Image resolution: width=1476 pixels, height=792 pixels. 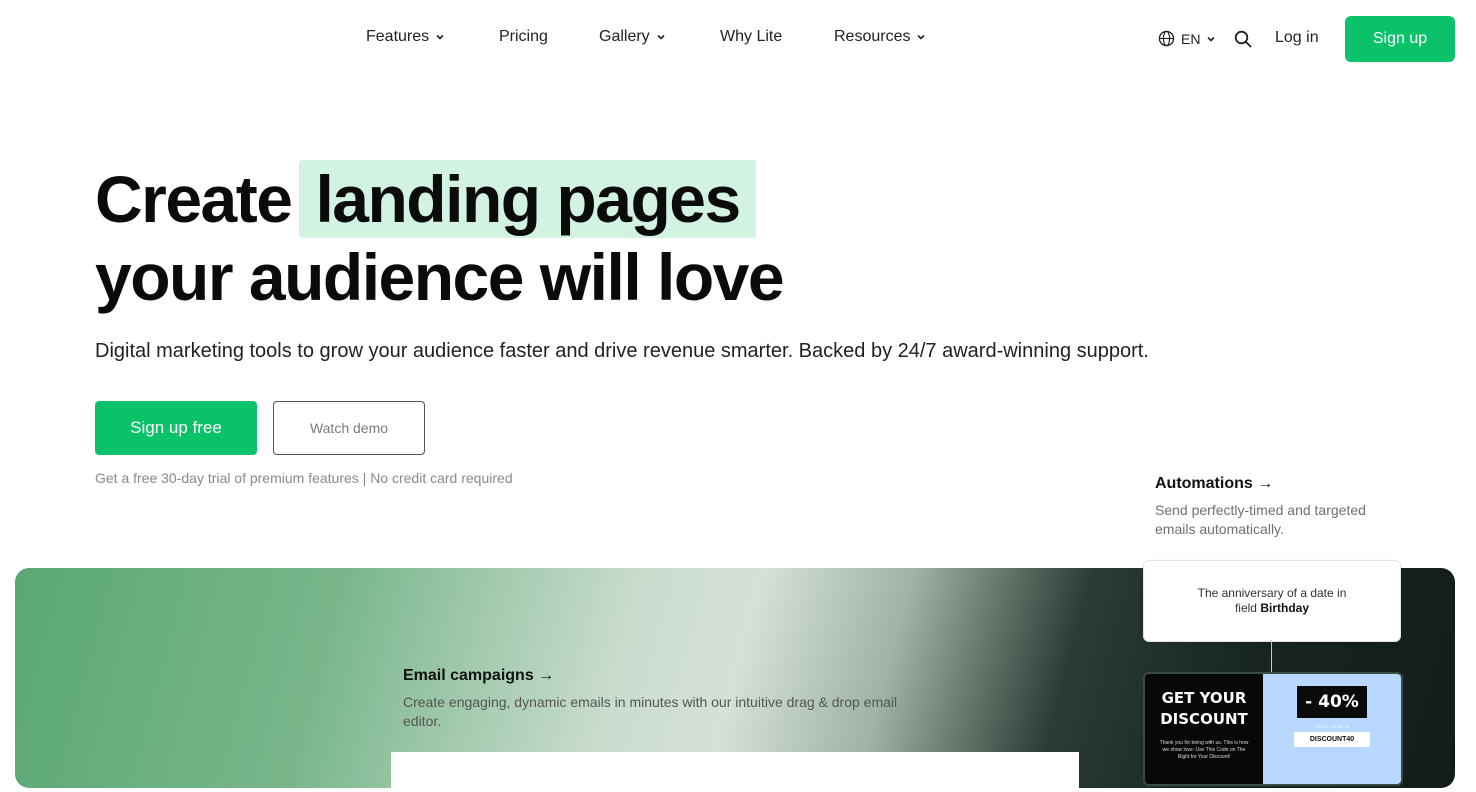 What do you see at coordinates (1400, 39) in the screenshot?
I see `signup-button: Sign up` at bounding box center [1400, 39].